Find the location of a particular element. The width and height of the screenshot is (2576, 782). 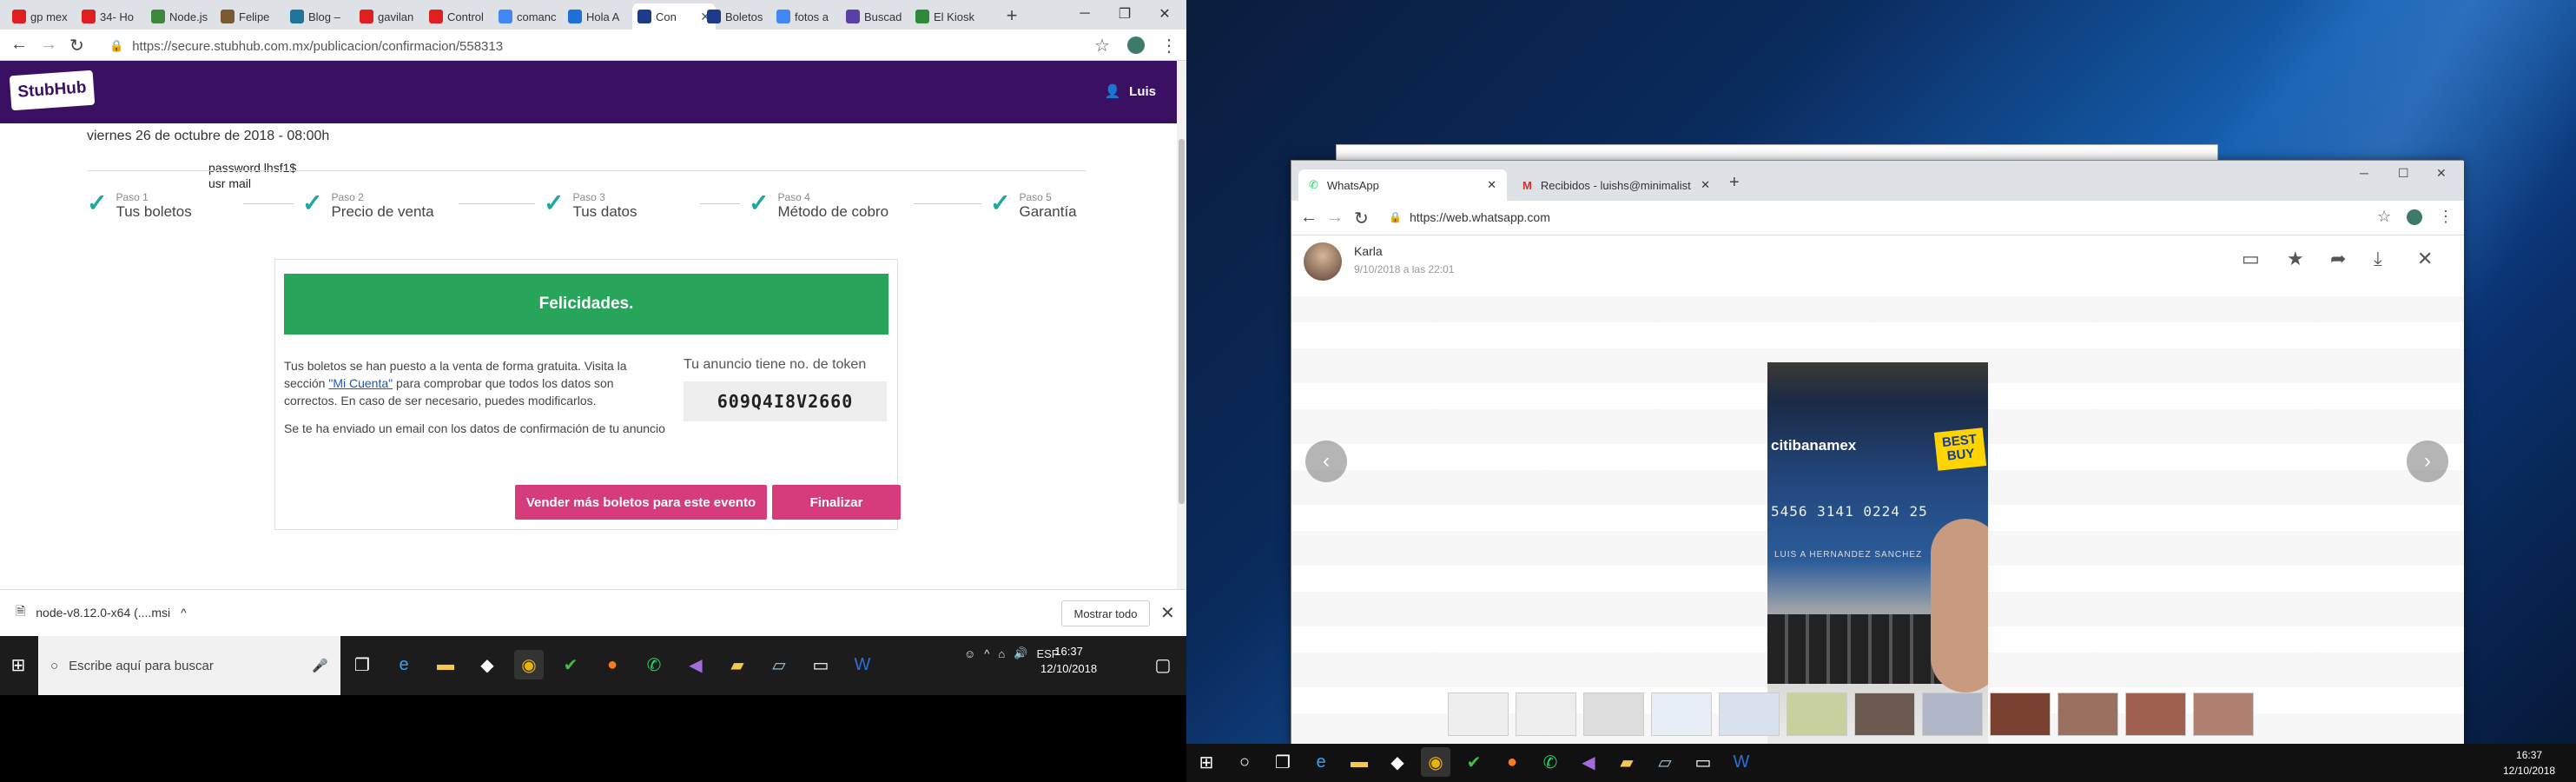

browser-tab: Buscad is located at coordinates (875, 17).